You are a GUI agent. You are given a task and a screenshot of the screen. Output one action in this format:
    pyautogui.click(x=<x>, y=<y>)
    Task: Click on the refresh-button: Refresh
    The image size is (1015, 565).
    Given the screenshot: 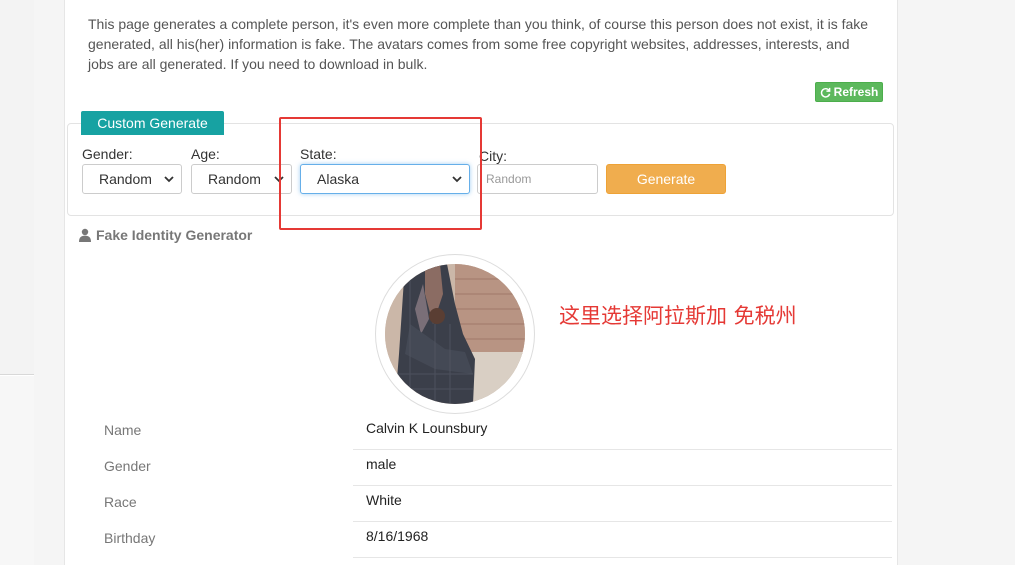 What is the action you would take?
    pyautogui.click(x=849, y=92)
    